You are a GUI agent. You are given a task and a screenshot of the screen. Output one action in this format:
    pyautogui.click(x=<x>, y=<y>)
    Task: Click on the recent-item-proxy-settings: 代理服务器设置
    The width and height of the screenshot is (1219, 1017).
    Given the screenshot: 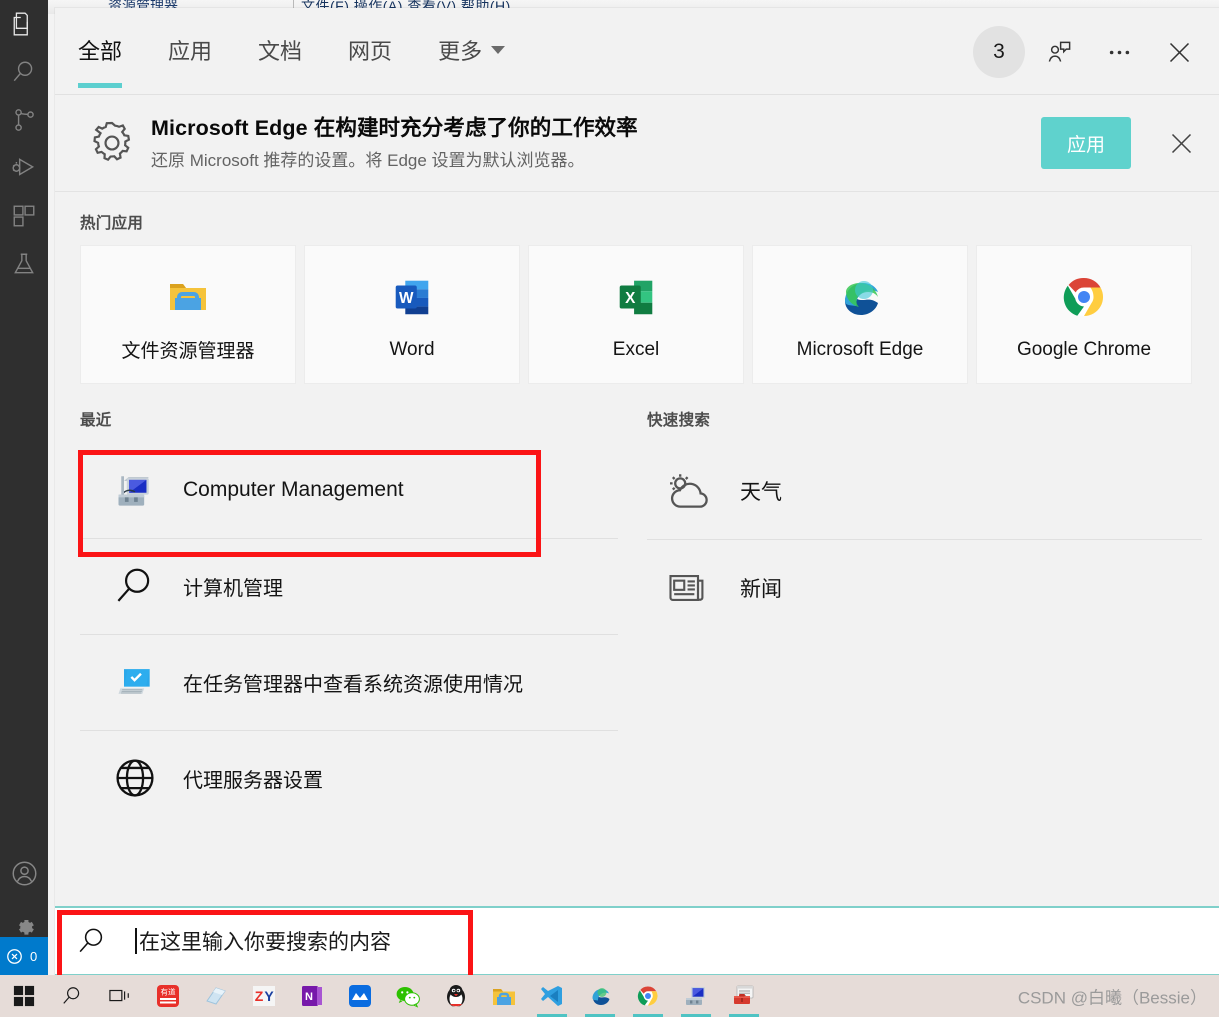 What is the action you would take?
    pyautogui.click(x=349, y=778)
    